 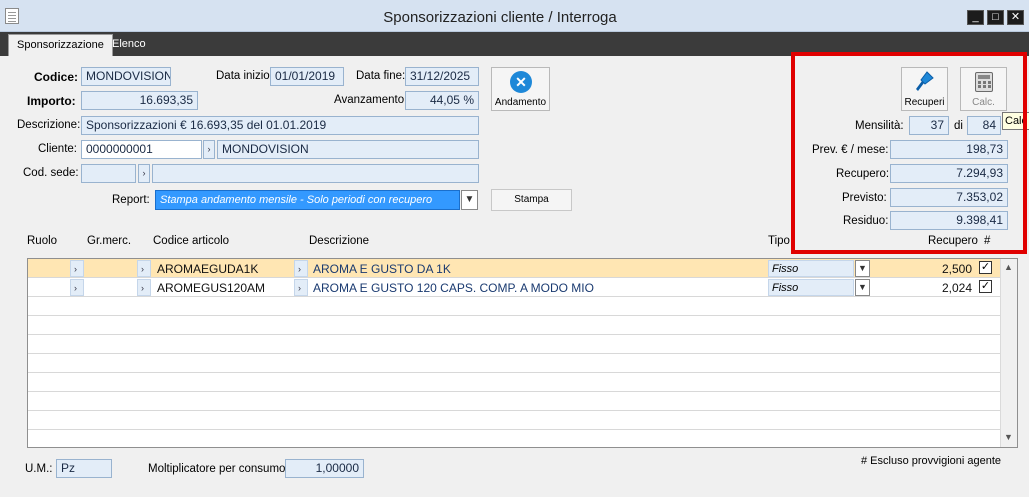 I want to click on cod-sede-lookup-arrow-icon: ›, so click(x=144, y=173).